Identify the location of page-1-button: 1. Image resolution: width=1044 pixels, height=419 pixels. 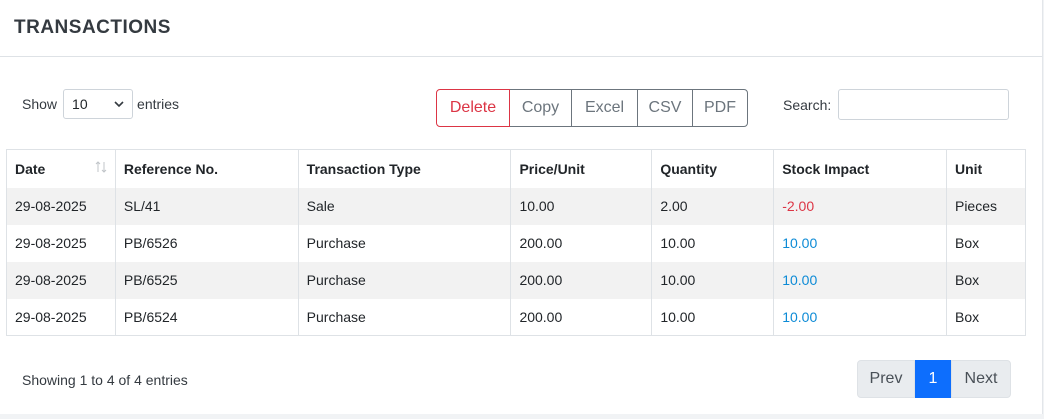
(933, 379).